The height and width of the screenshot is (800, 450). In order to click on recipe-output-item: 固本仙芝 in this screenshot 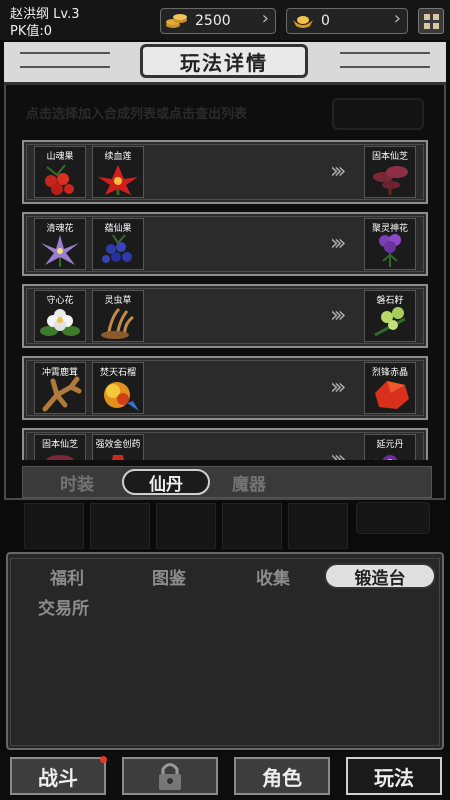, I will do `click(390, 172)`.